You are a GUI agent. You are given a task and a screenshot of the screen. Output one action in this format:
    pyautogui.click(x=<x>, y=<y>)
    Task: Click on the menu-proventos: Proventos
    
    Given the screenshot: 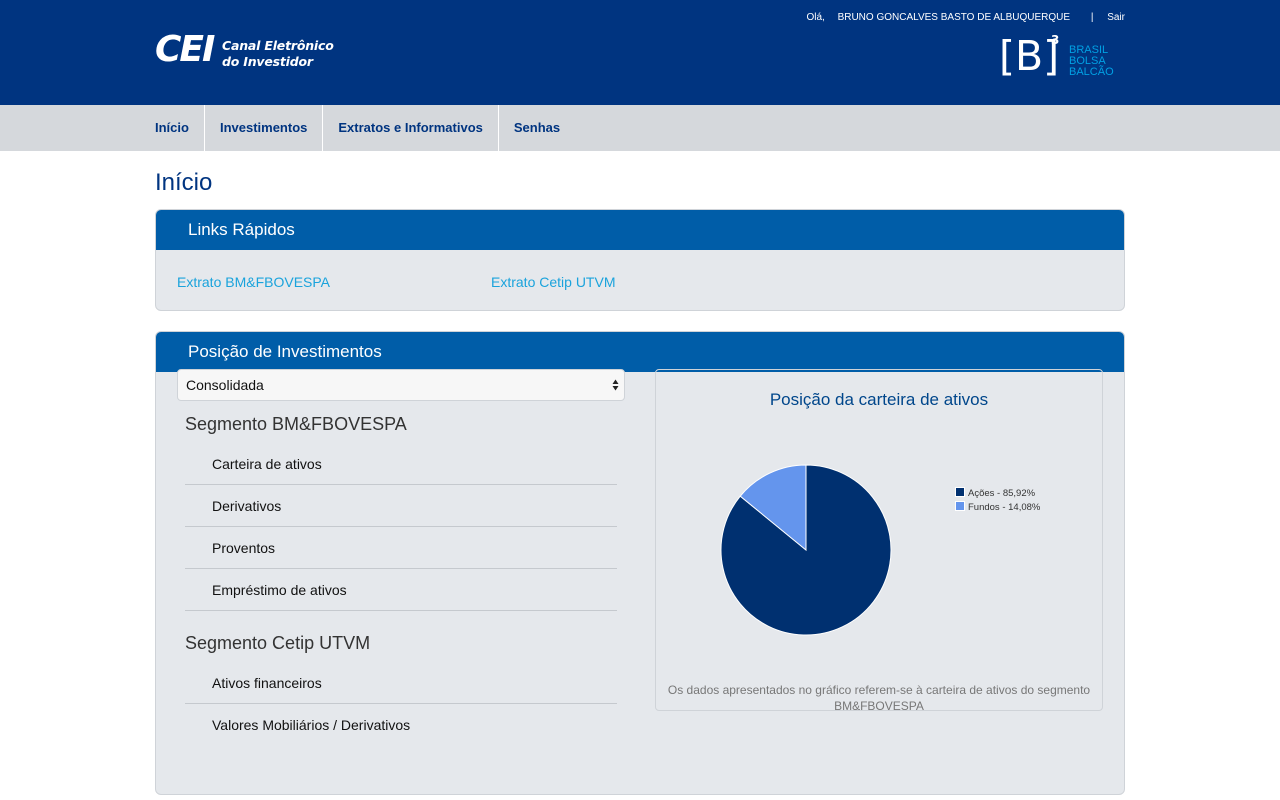 What is the action you would take?
    pyautogui.click(x=401, y=548)
    